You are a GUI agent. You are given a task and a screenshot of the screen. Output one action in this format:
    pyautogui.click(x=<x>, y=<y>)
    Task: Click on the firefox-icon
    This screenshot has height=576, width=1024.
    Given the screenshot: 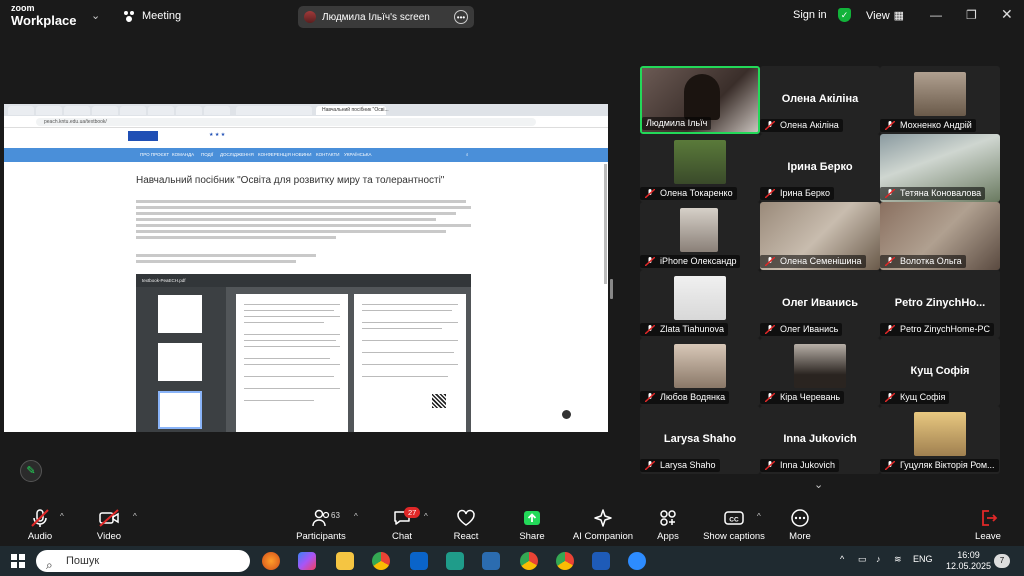 What is the action you would take?
    pyautogui.click(x=271, y=561)
    